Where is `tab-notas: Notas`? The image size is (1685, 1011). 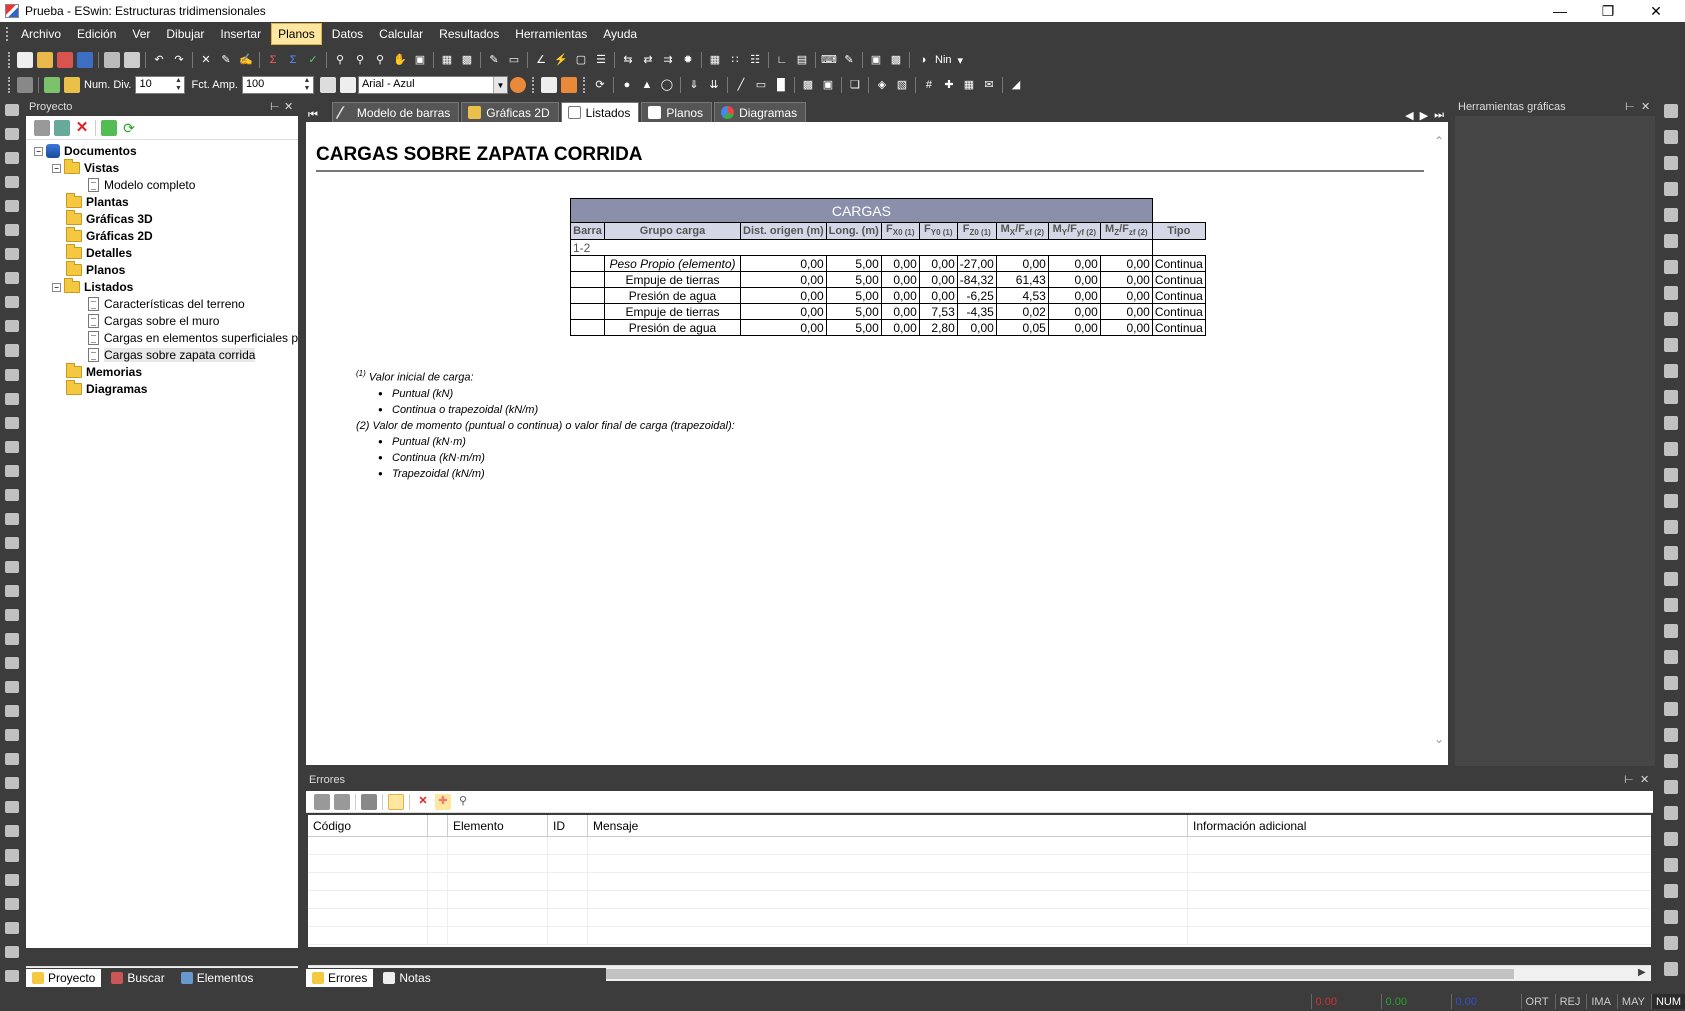 tab-notas: Notas is located at coordinates (406, 978).